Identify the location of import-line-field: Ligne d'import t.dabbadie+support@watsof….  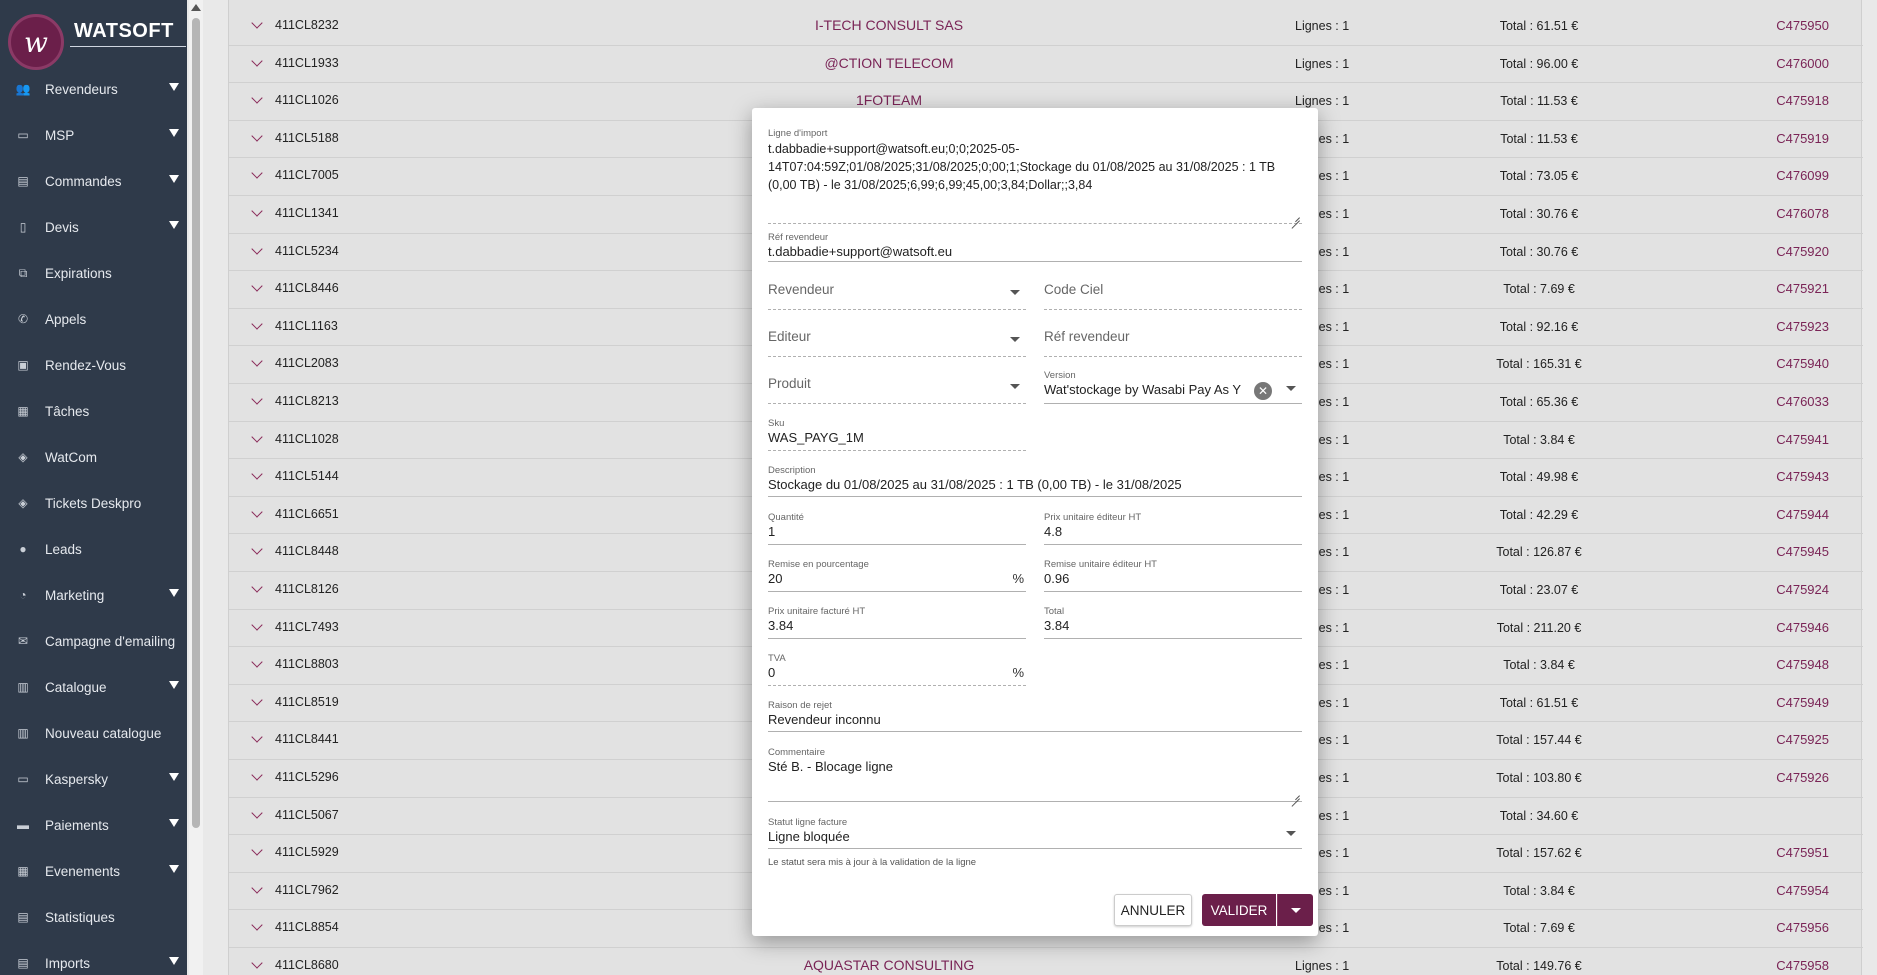
(1035, 176).